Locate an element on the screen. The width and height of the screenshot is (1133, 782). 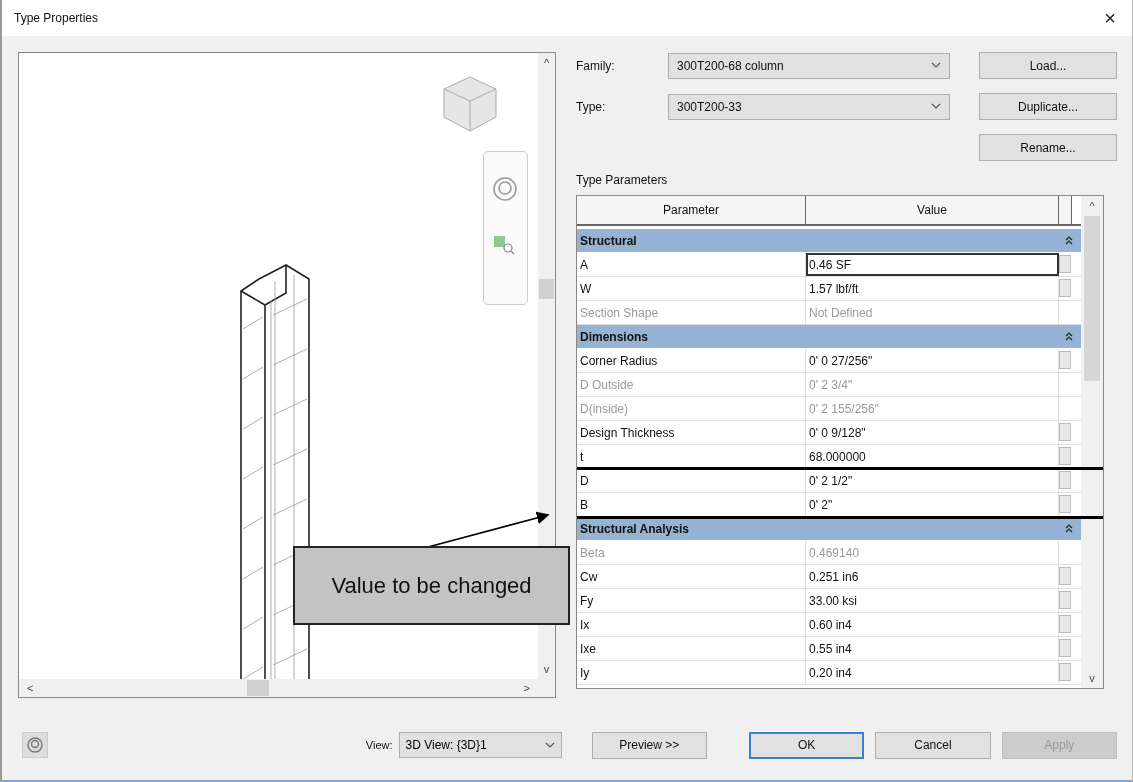
value-field: 0.46 SF is located at coordinates (932, 264).